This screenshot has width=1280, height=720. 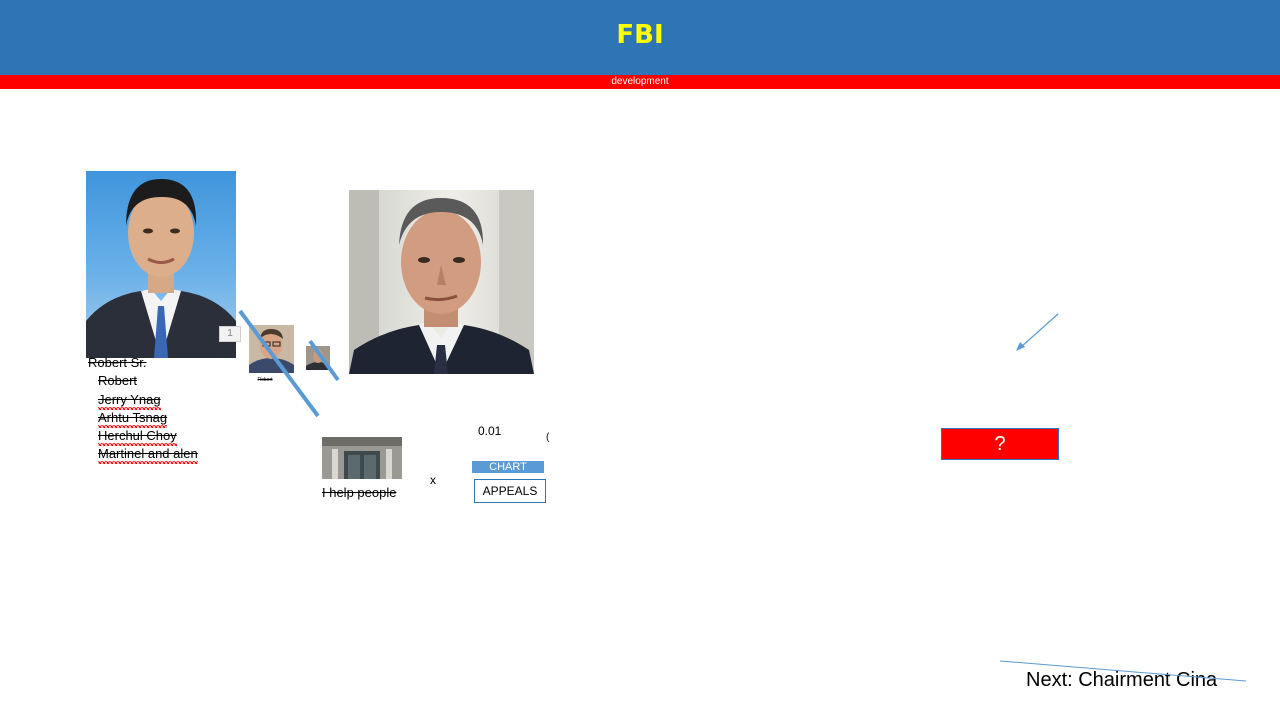 I want to click on question-button: ?, so click(x=1000, y=444).